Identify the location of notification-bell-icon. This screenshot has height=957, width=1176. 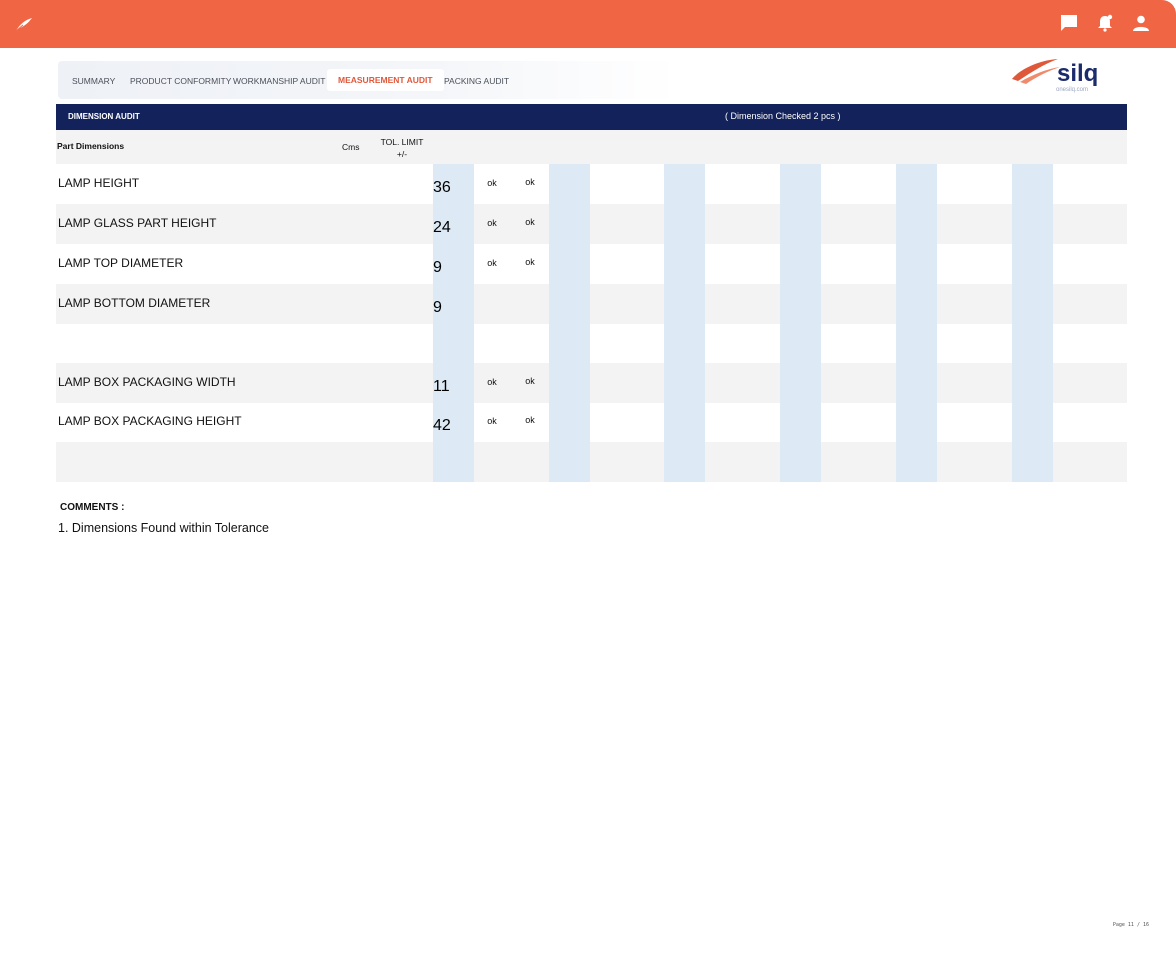
(1105, 23).